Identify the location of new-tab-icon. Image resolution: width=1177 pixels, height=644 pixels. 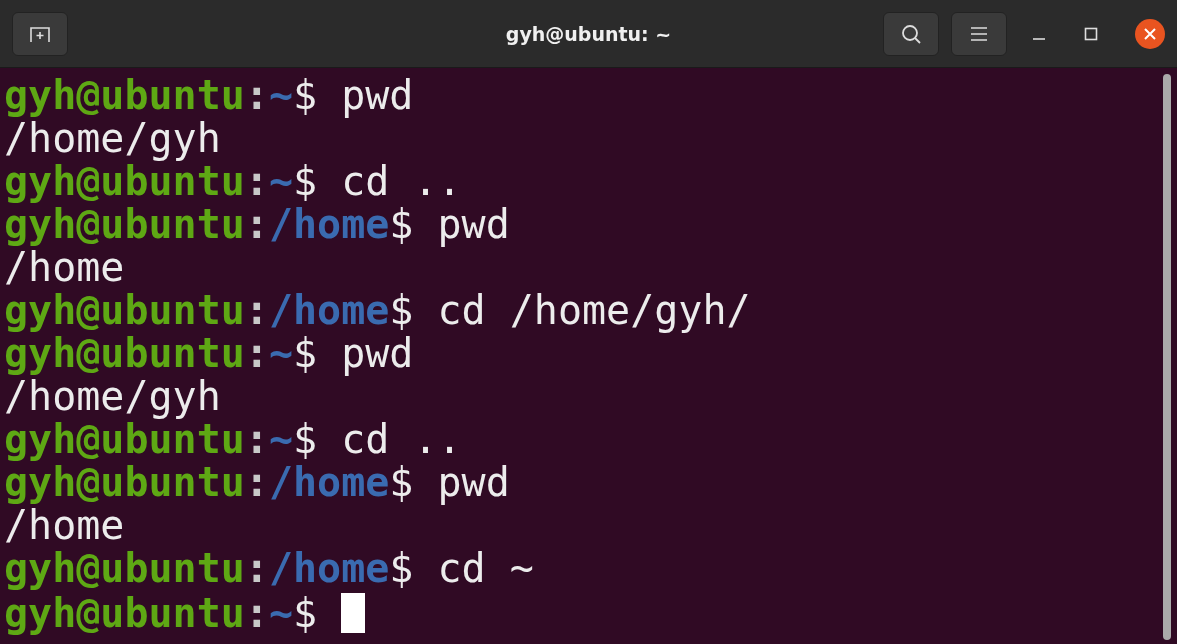
(40, 33).